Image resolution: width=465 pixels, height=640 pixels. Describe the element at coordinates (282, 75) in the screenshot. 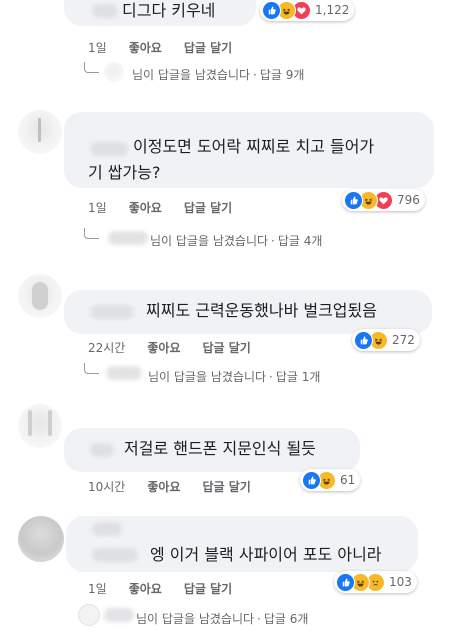

I see `reply-count: 답글 9개` at that location.